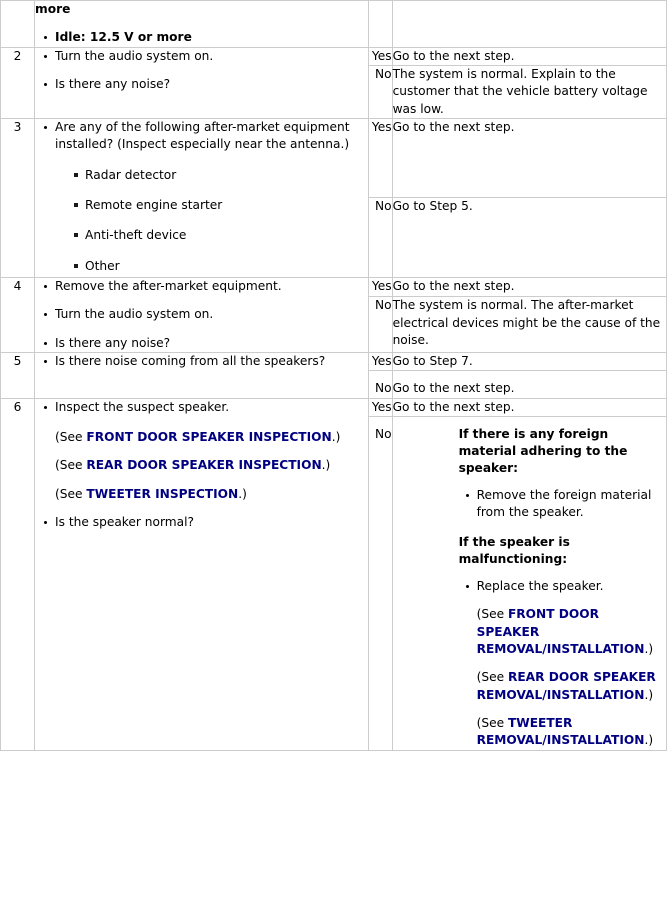 Image resolution: width=667 pixels, height=923 pixels. Describe the element at coordinates (162, 494) in the screenshot. I see `see-link: TWEETER INSPECTION` at that location.